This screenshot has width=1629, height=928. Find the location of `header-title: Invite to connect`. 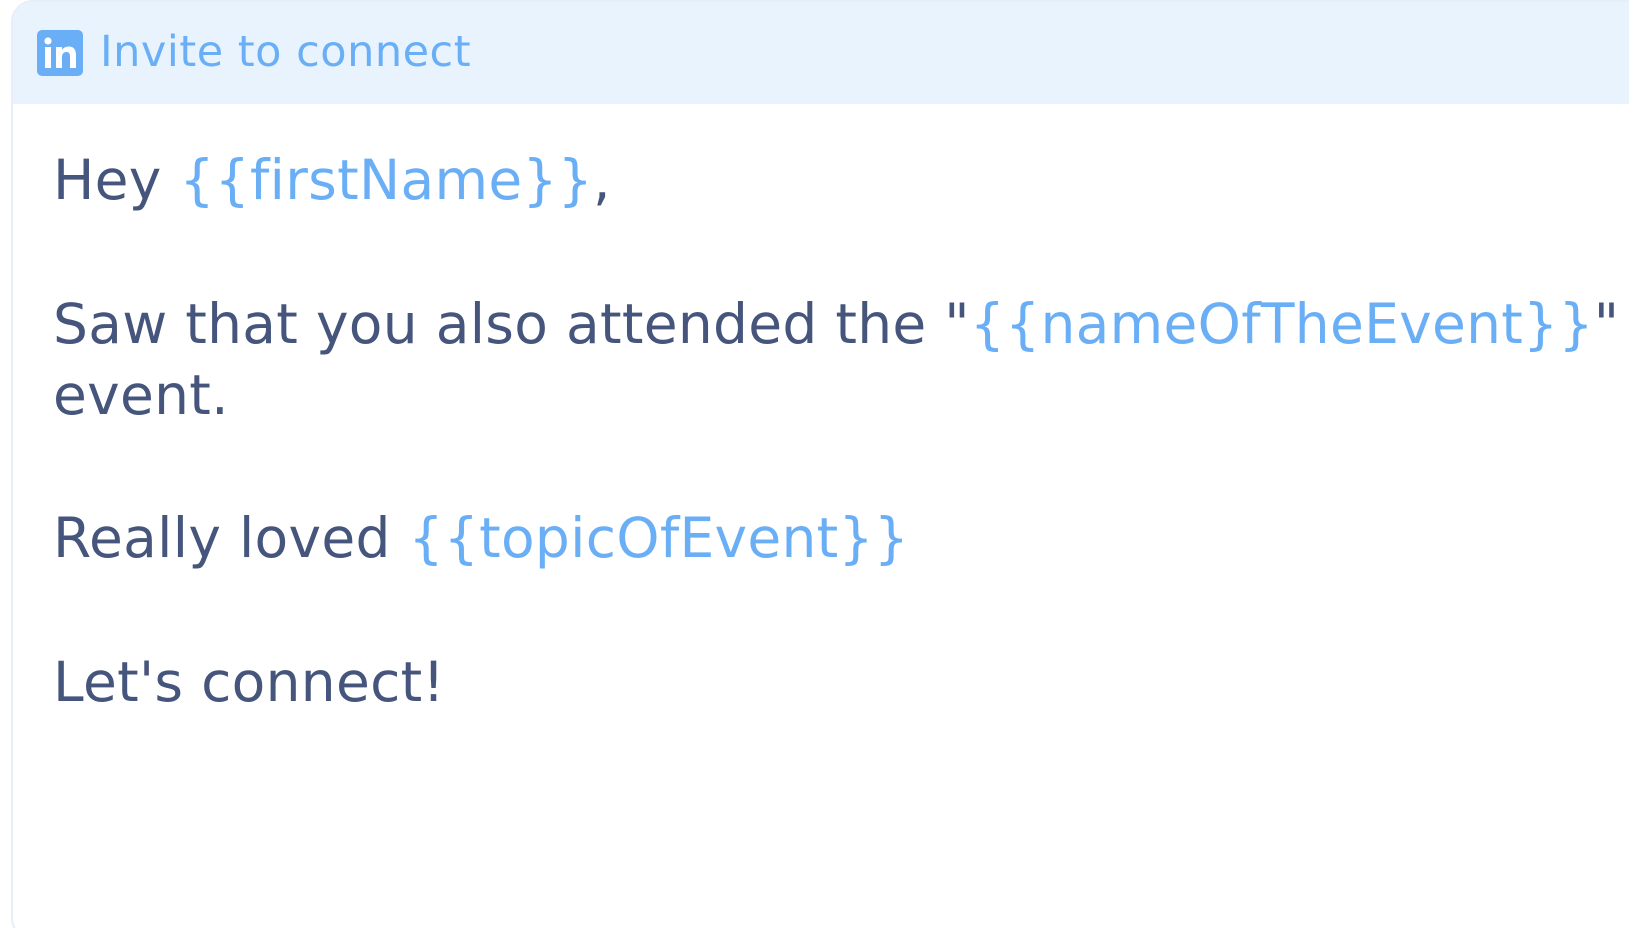

header-title: Invite to connect is located at coordinates (286, 52).